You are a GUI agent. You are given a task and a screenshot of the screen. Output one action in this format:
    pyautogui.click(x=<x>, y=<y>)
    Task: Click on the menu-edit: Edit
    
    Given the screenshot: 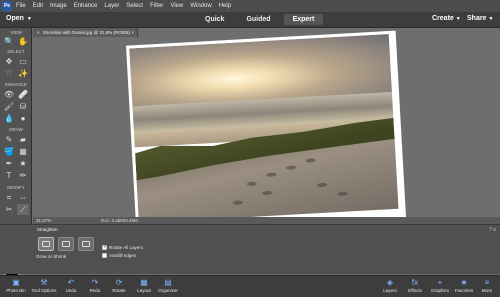 What is the action you would take?
    pyautogui.click(x=38, y=6)
    